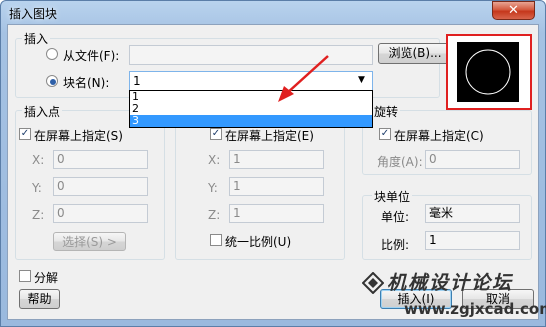  I want to click on block-unit-label: 块单位, so click(392, 196).